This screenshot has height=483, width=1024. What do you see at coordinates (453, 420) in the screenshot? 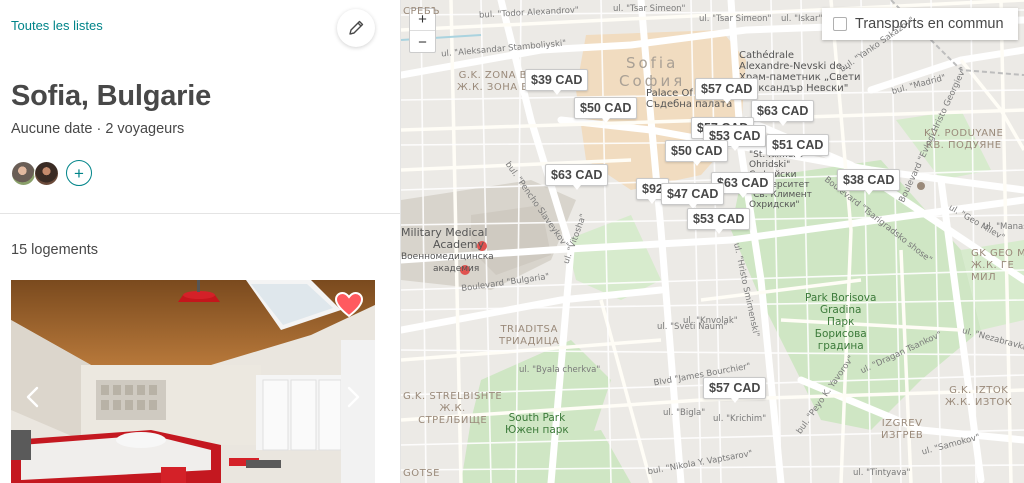
I see `district-label: СТРЕЛБИЩЕ` at bounding box center [453, 420].